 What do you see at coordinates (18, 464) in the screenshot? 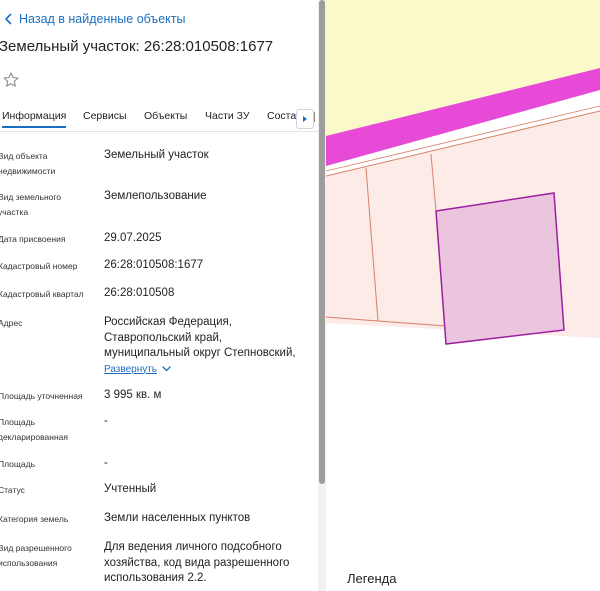
I see `info-label: Площадь` at bounding box center [18, 464].